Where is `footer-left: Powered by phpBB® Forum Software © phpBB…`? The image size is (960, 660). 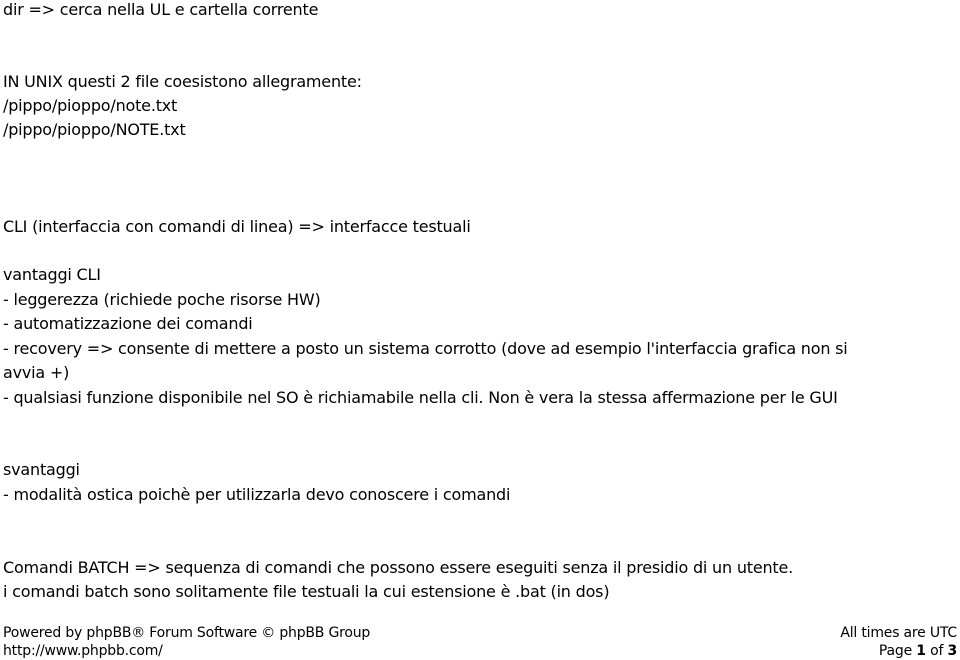
footer-left: Powered by phpBB® Forum Software © phpBB… is located at coordinates (186, 642).